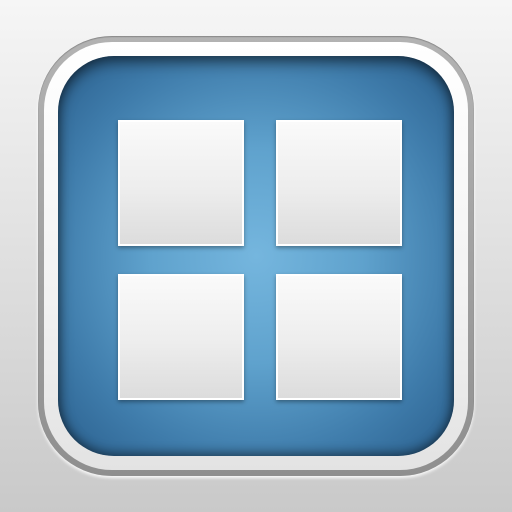 Image resolution: width=512 pixels, height=512 pixels. I want to click on grid-tile-top-left, so click(181, 183).